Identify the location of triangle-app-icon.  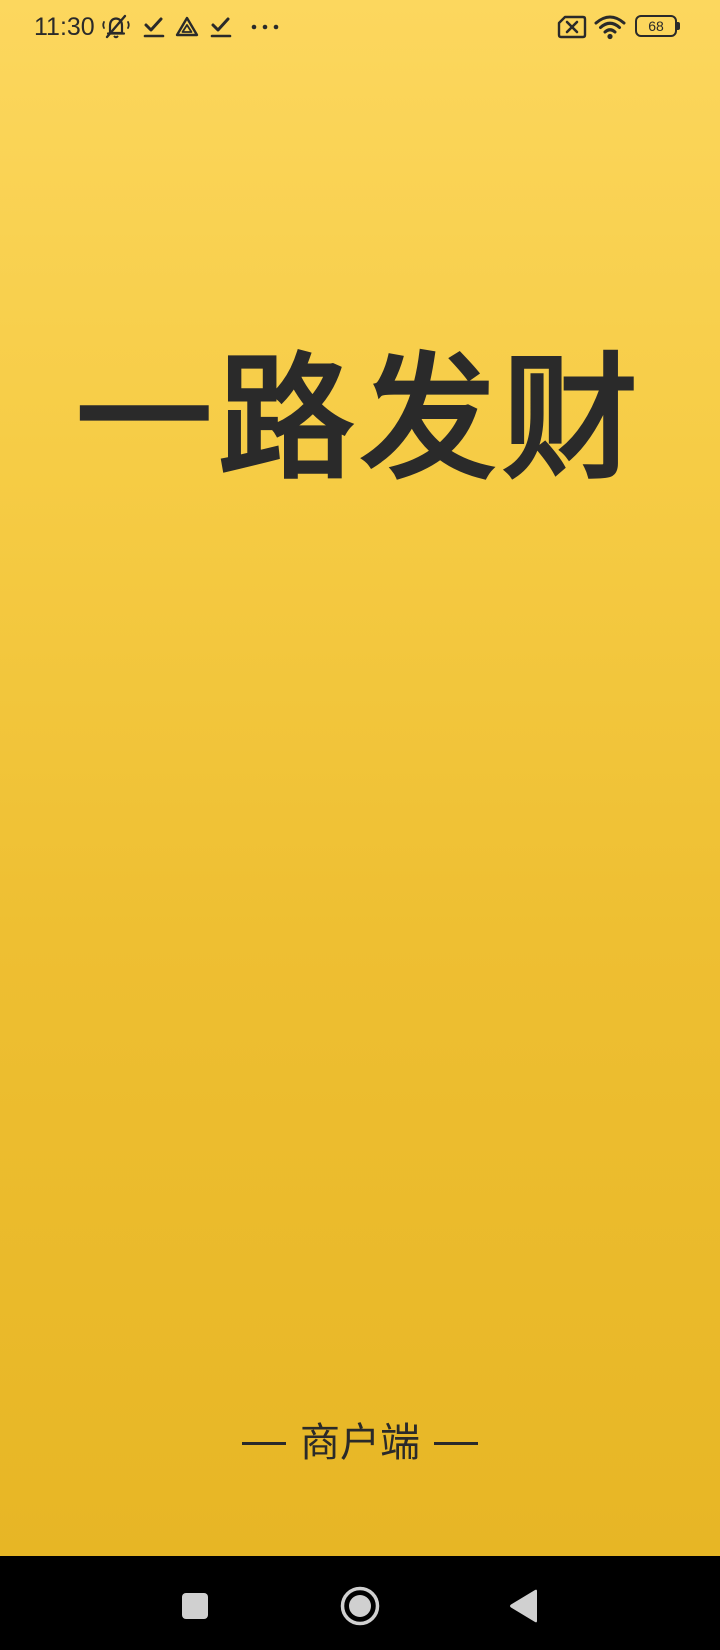
(187, 27).